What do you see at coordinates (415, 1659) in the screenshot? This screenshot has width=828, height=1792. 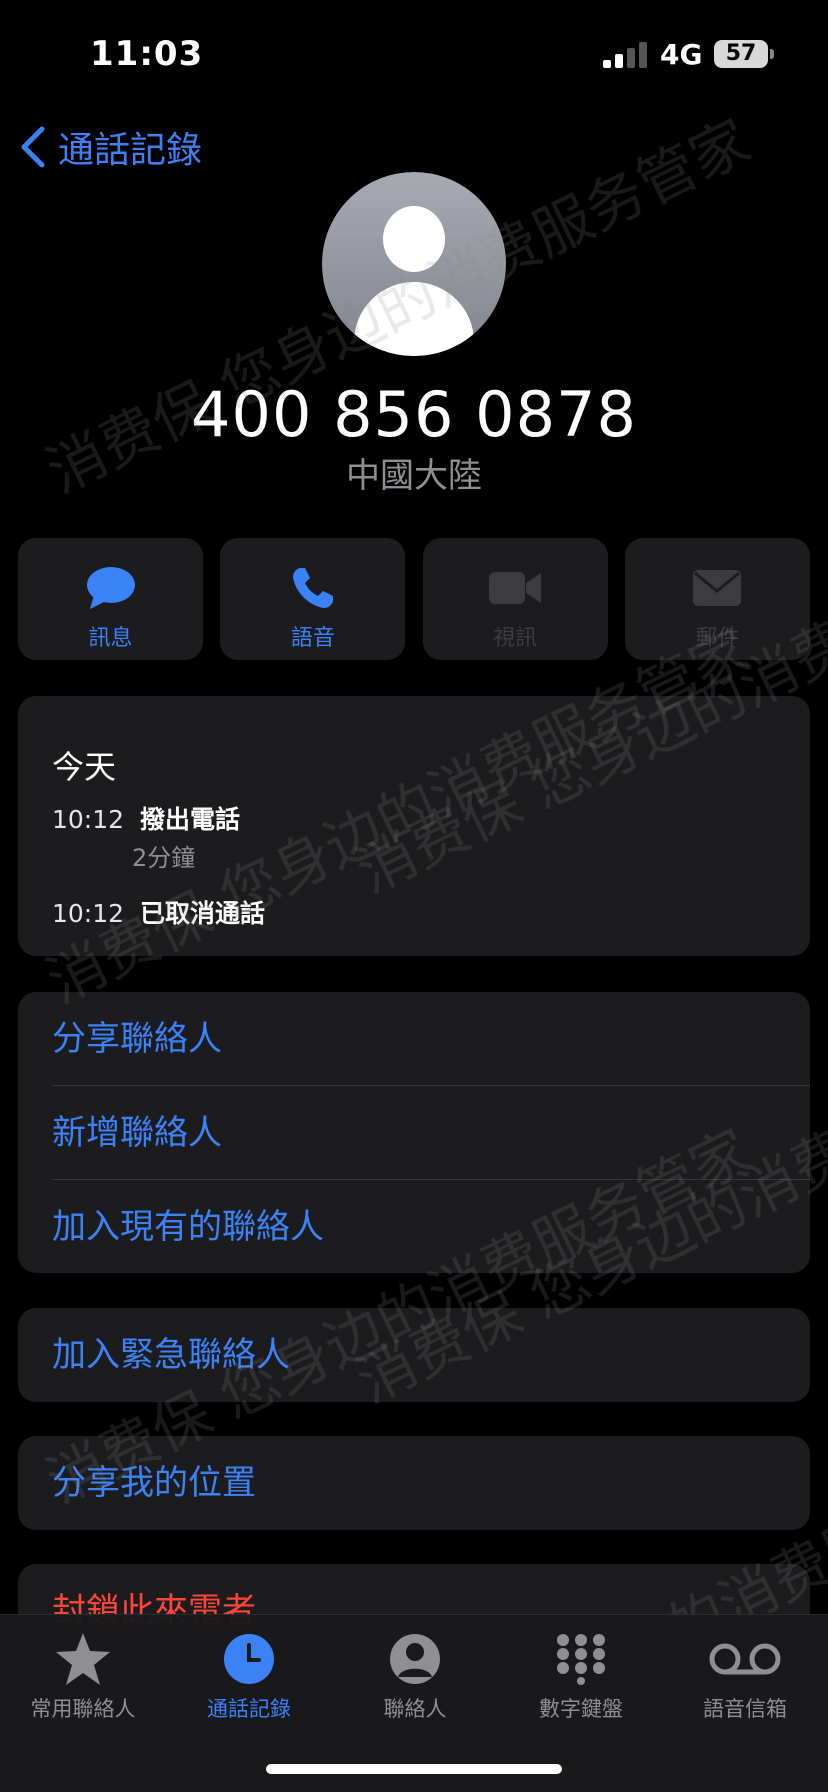 I see `person-circle-icon` at bounding box center [415, 1659].